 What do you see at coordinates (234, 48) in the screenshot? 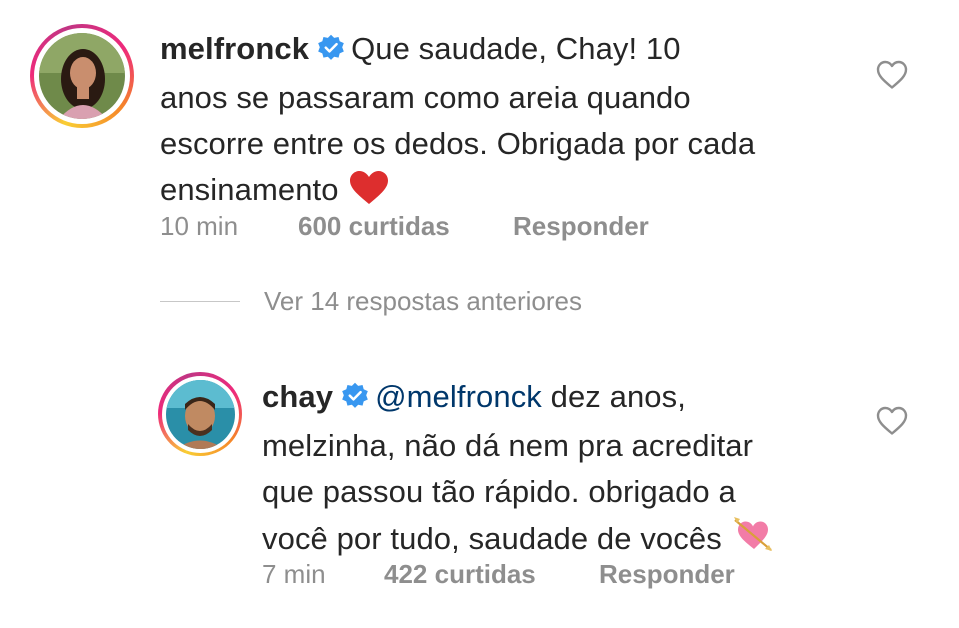
I see `username-melfronck: melfronck` at bounding box center [234, 48].